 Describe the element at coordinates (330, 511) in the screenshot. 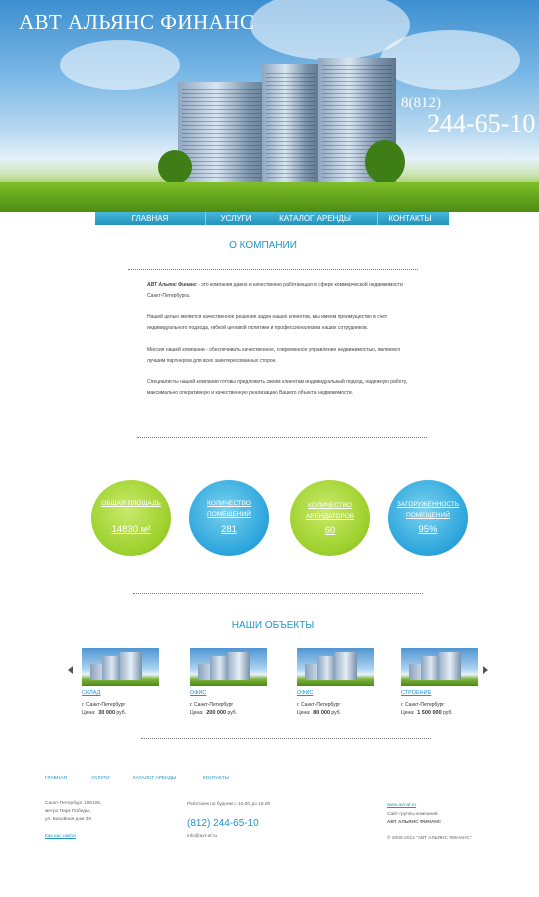

I see `stat-label: КОЛИЧЕСТВО АРЕНДАТОРОВ` at that location.